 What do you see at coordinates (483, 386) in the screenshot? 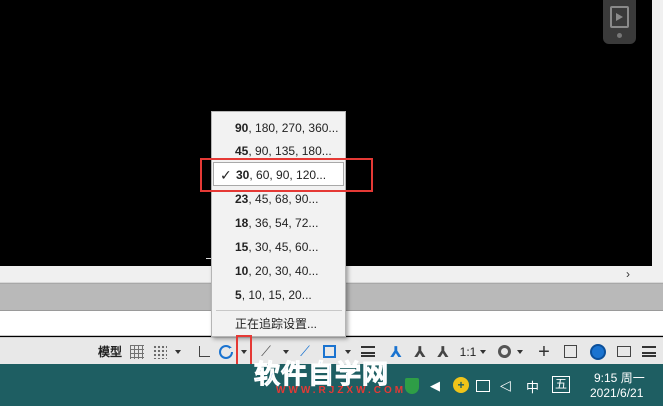
I see `network-icon` at bounding box center [483, 386].